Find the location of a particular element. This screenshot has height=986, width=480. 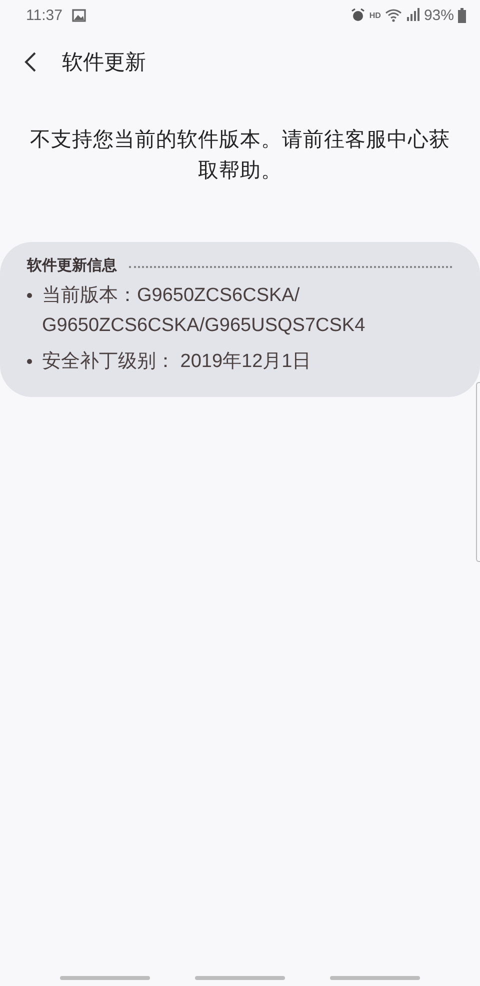

battery-icon is located at coordinates (462, 15).